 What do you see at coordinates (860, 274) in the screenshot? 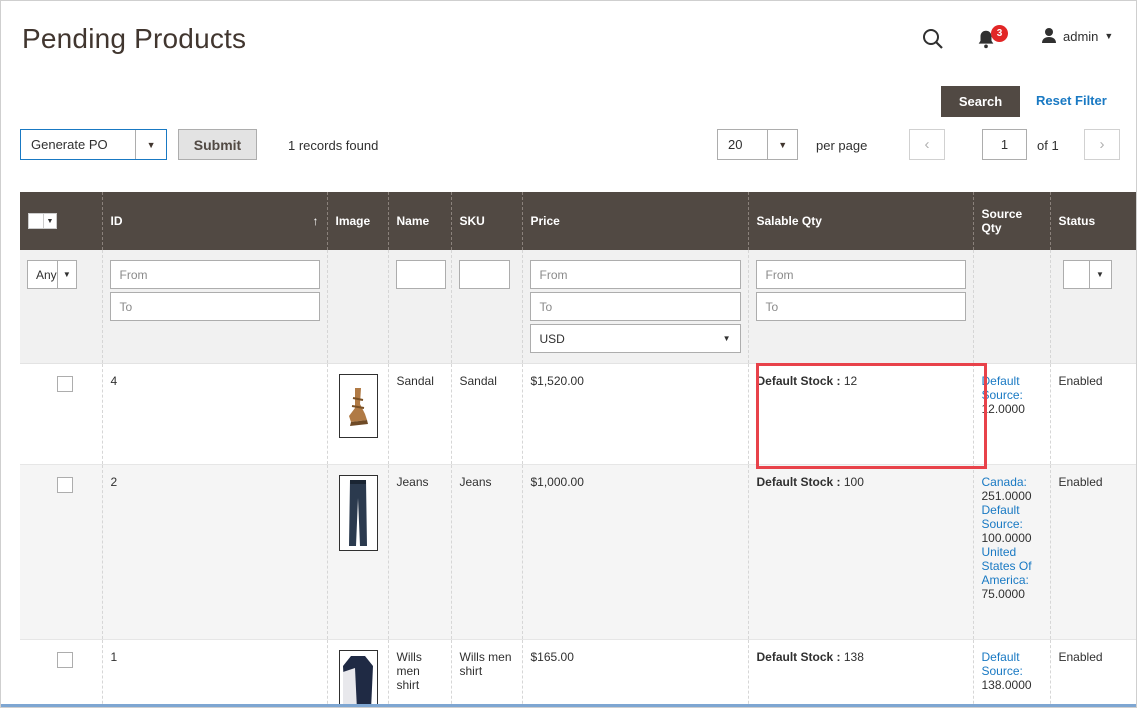
I see `qty-from-input: From` at bounding box center [860, 274].